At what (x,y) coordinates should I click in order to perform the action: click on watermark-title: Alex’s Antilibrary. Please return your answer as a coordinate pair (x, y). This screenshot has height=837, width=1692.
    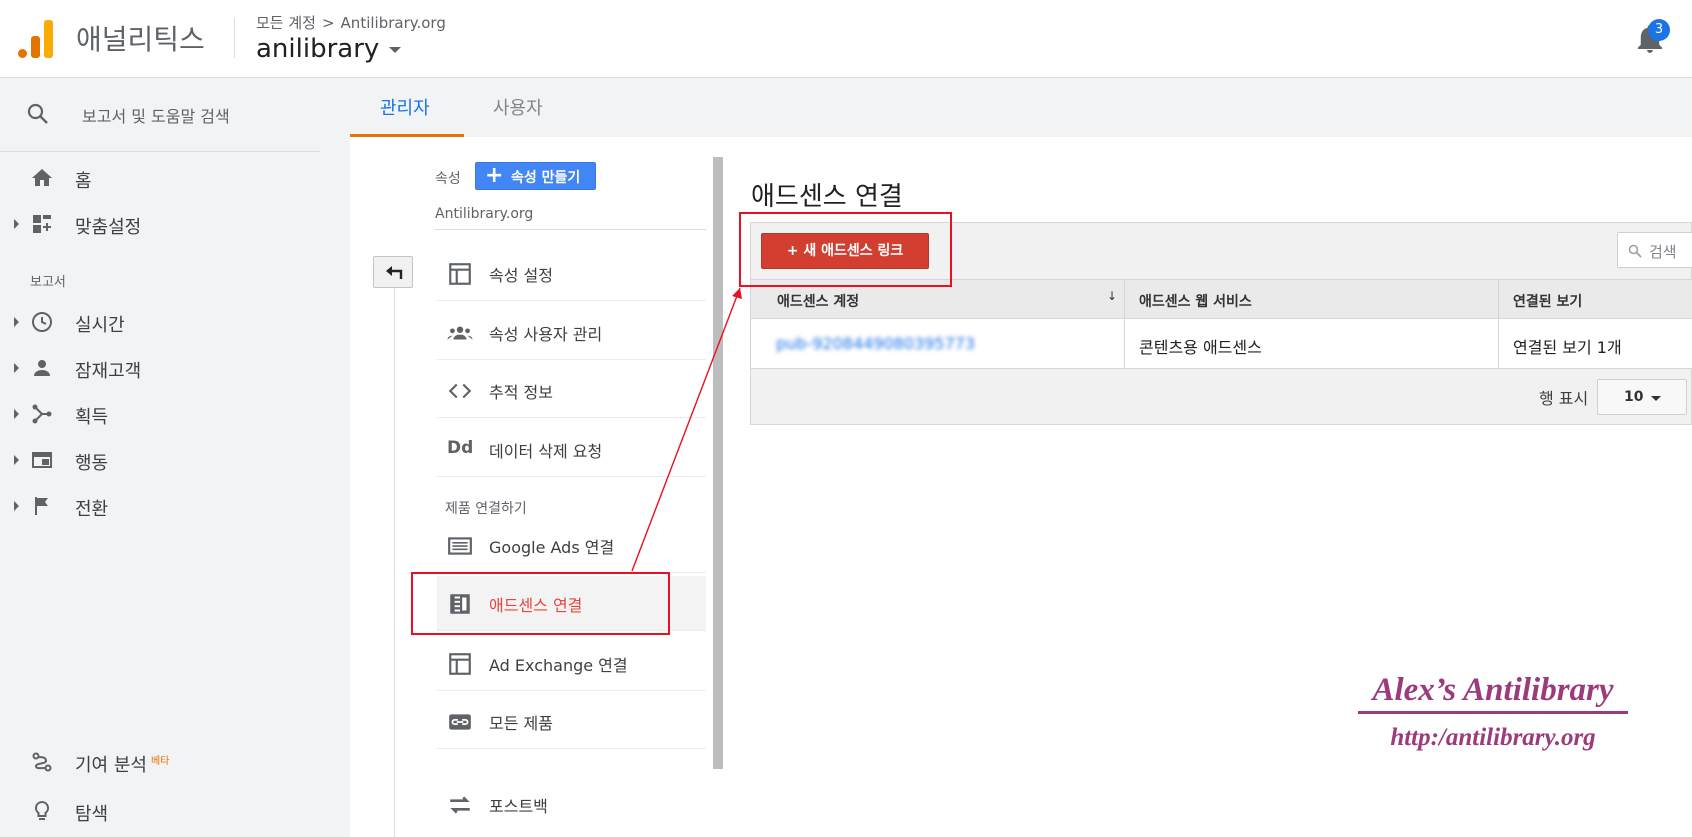
    Looking at the image, I should click on (1493, 693).